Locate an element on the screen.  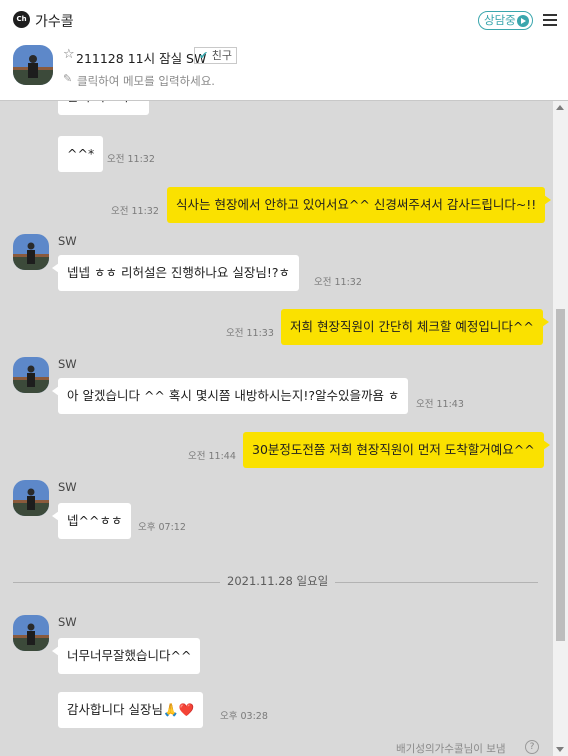
message-bubble: 넵넵 ㅎㅎ 리허설은 진행하나요 실장님!?ㅎ is located at coordinates (175, 273).